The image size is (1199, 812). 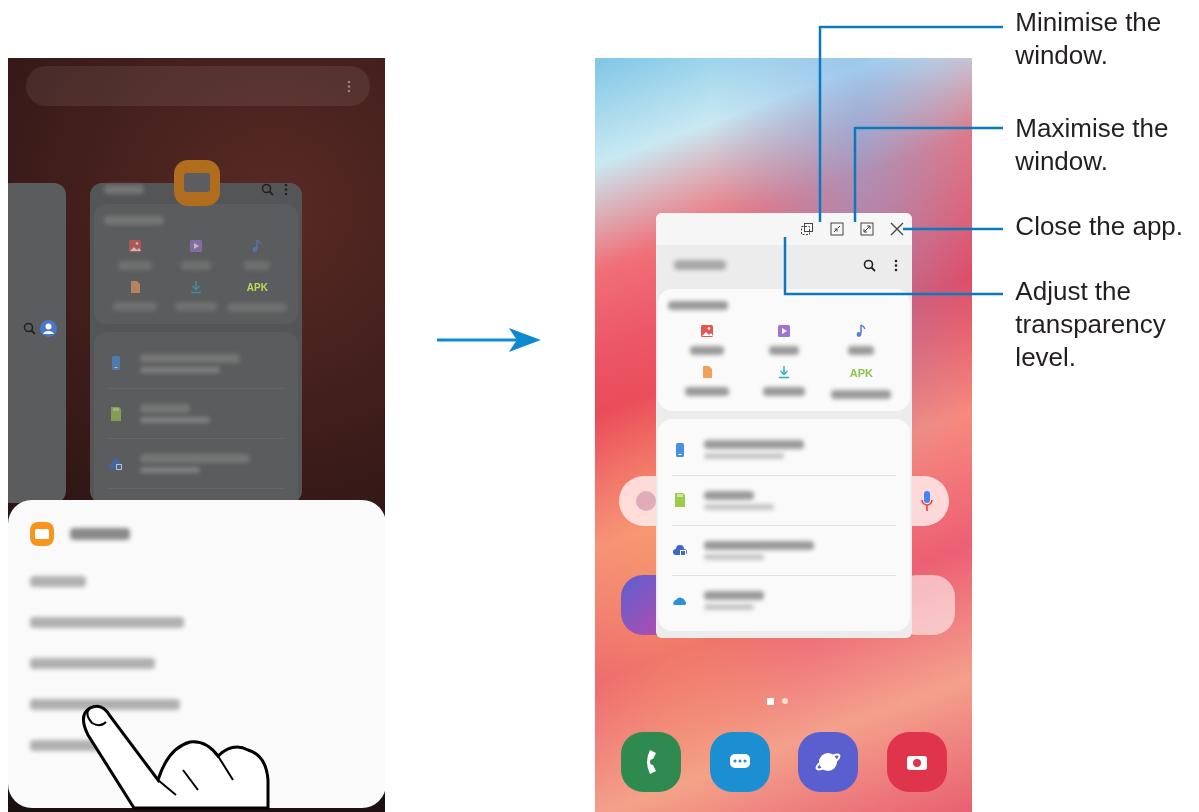 What do you see at coordinates (1092, 145) in the screenshot?
I see `callout-text: Maximise the window.` at bounding box center [1092, 145].